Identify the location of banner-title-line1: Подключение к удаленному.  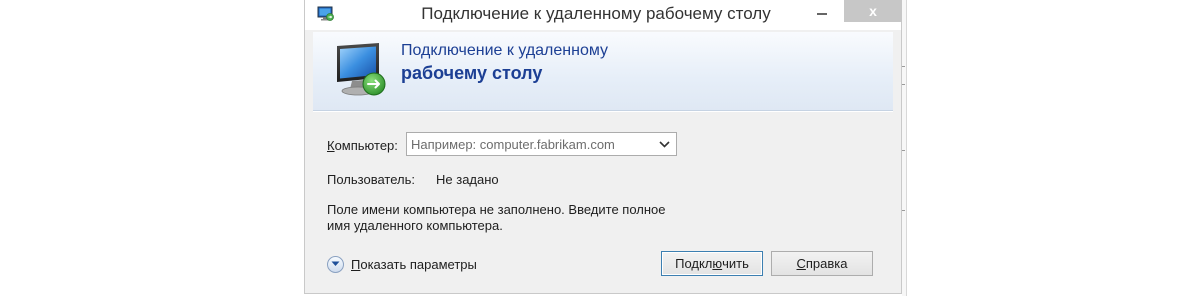
(505, 50).